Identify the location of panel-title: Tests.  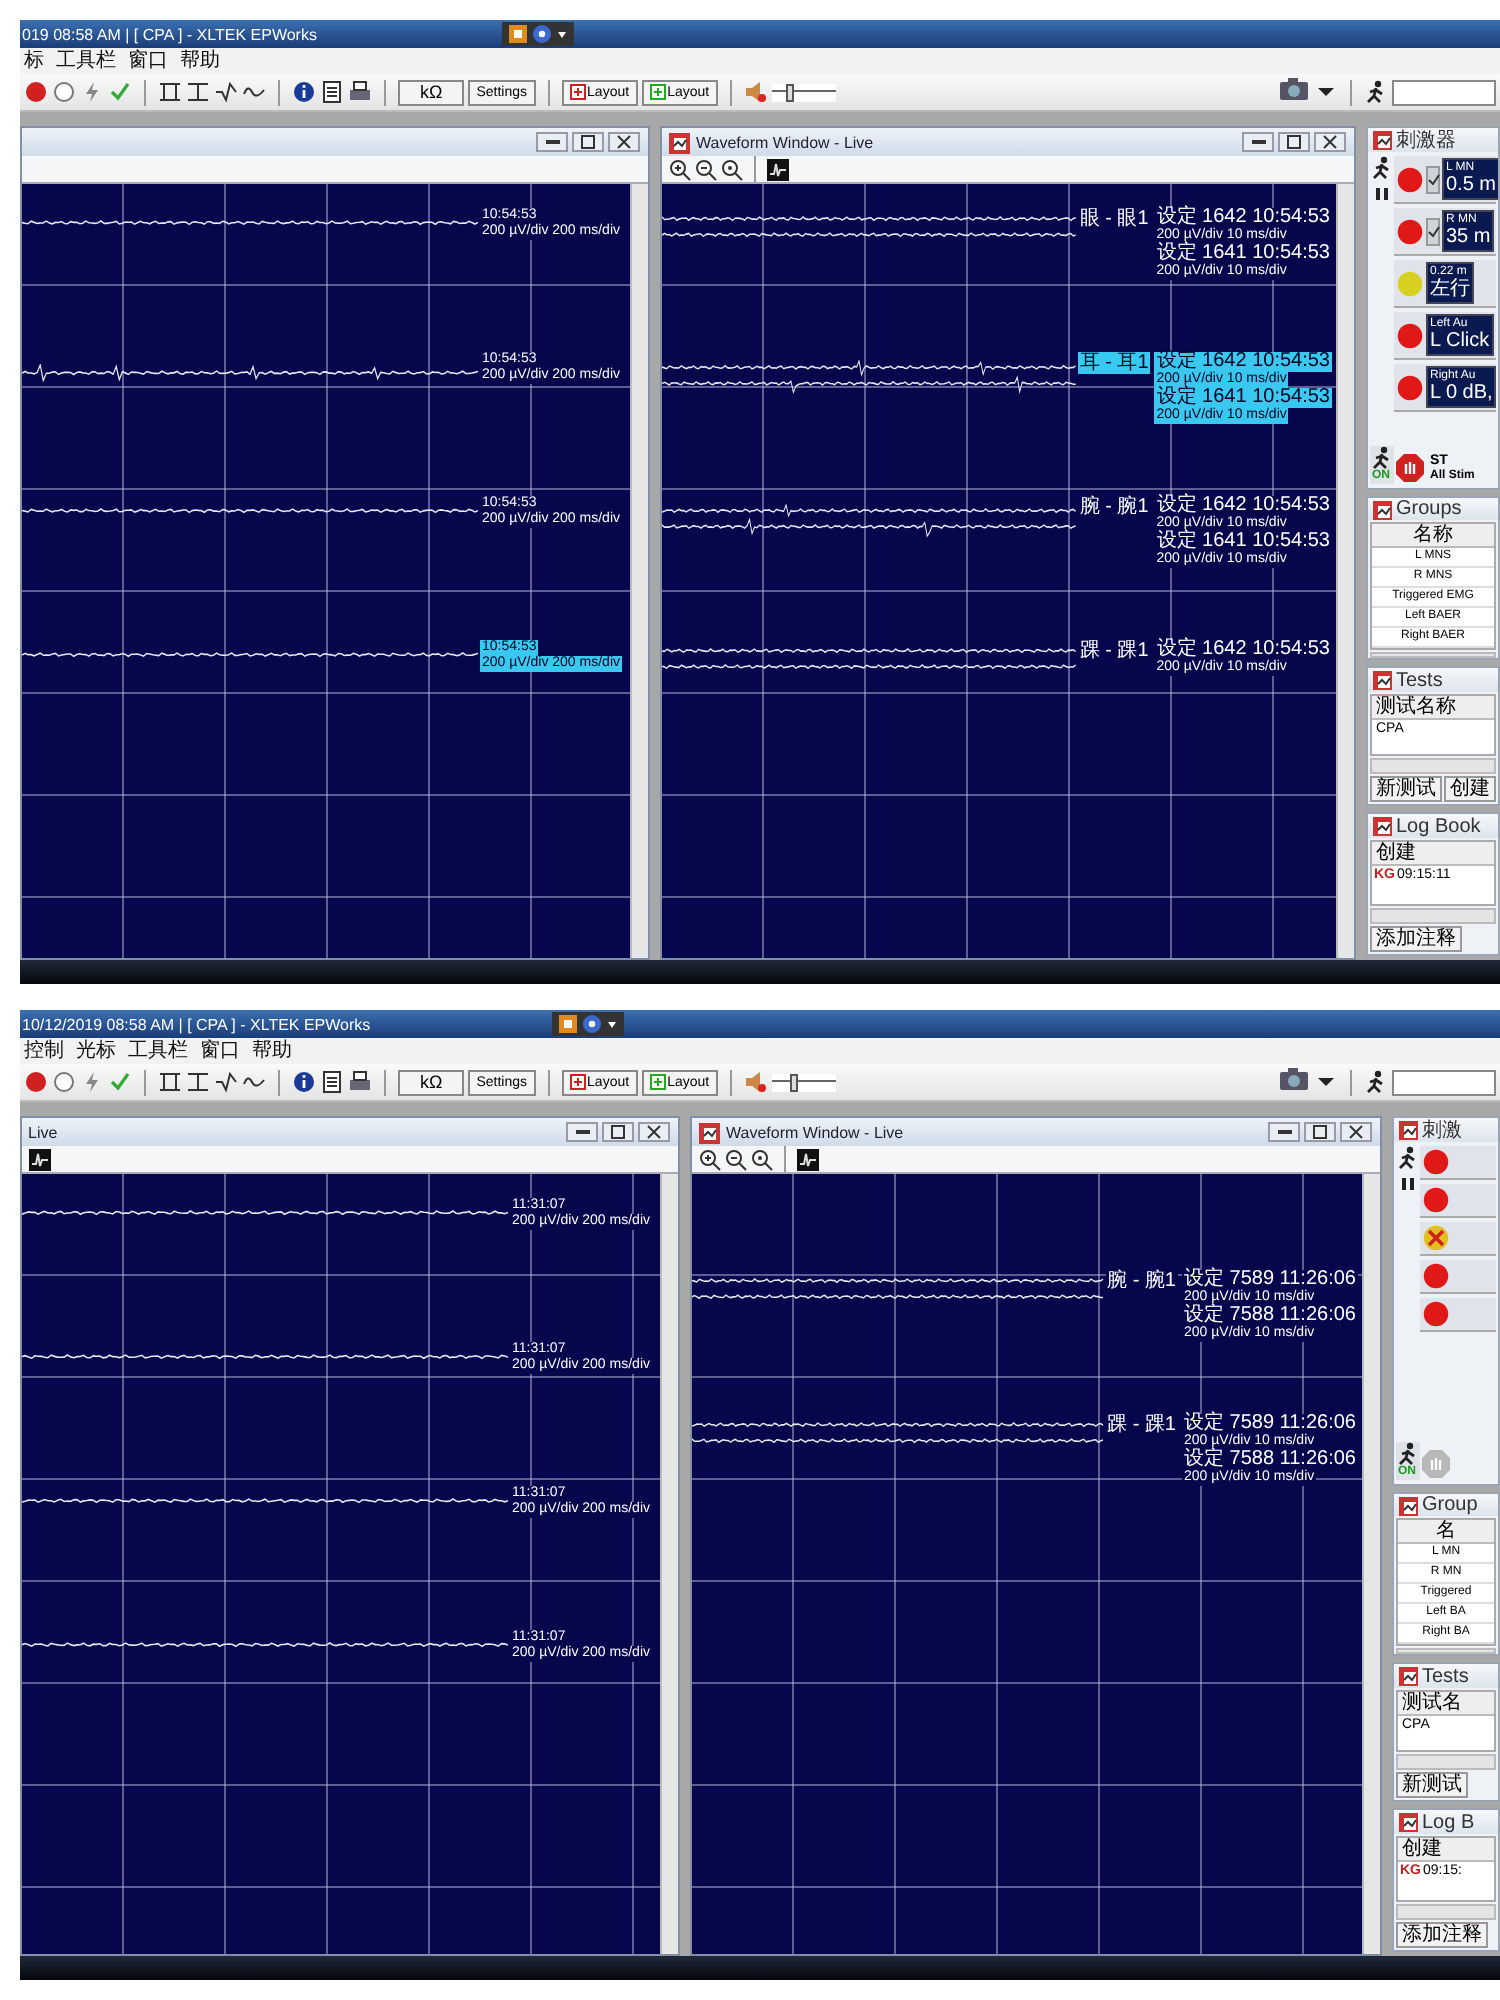
(1445, 1676).